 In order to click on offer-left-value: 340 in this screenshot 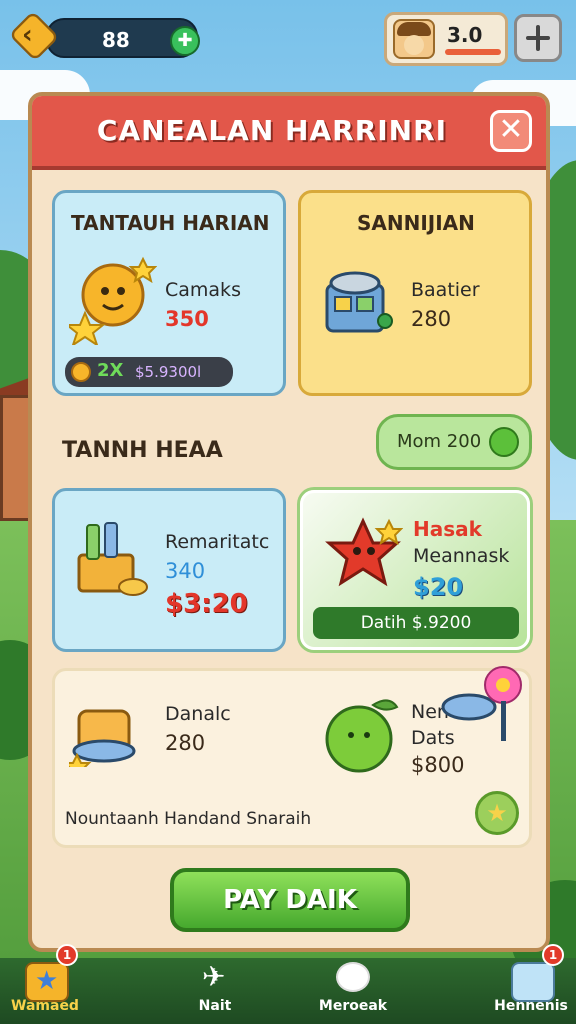, I will do `click(185, 571)`.